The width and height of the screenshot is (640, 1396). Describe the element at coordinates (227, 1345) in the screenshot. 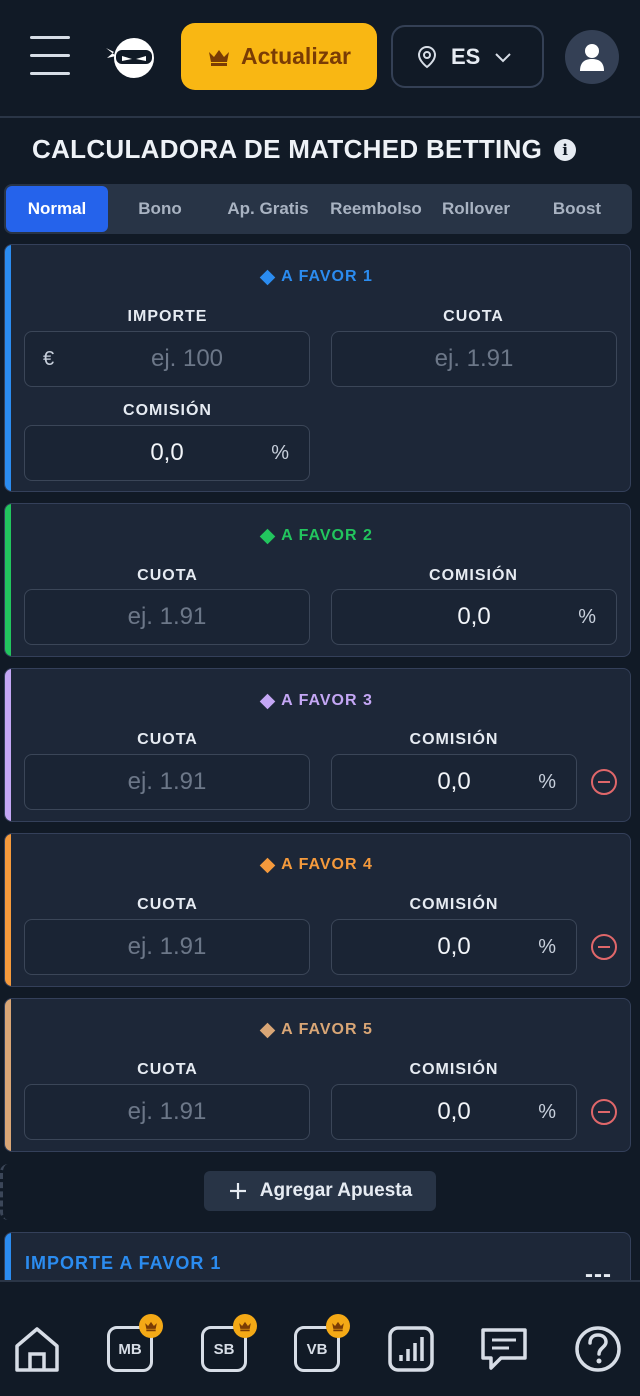

I see `nav-sb: SB` at that location.